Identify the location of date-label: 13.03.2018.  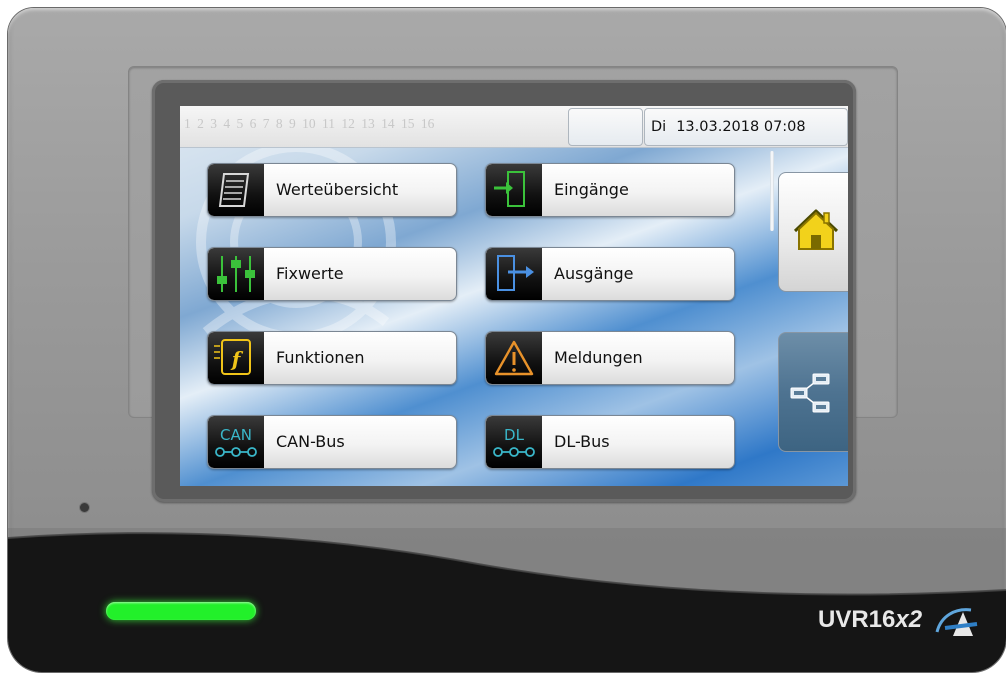
(718, 127).